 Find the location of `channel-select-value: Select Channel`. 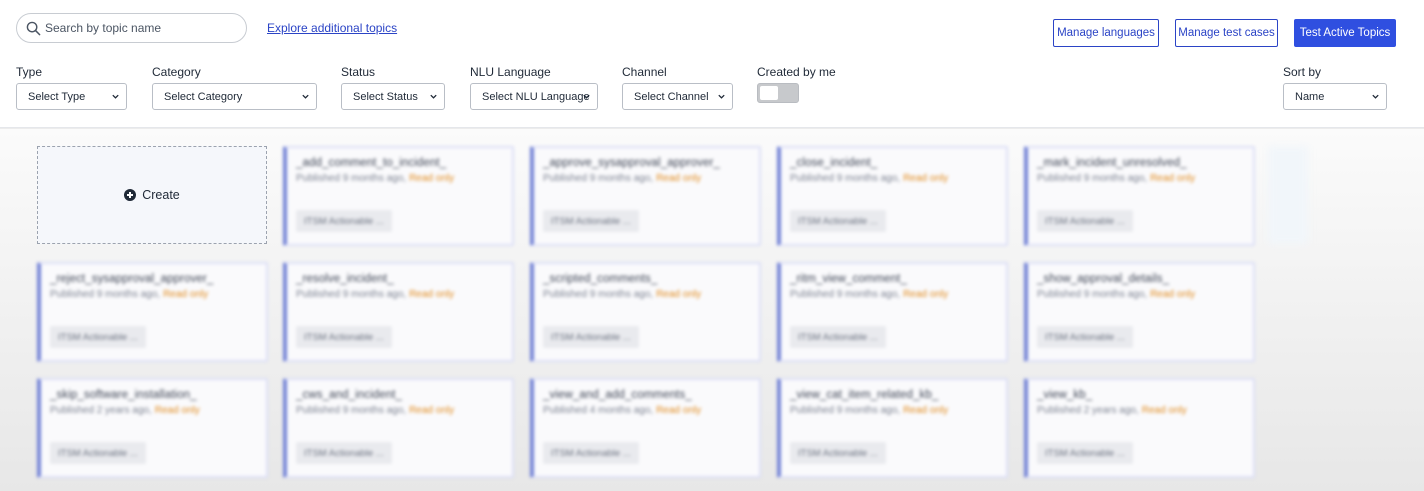

channel-select-value: Select Channel is located at coordinates (671, 96).